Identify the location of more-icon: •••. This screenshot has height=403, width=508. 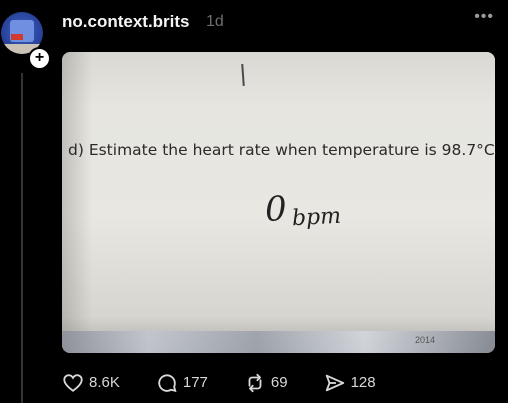
(484, 17).